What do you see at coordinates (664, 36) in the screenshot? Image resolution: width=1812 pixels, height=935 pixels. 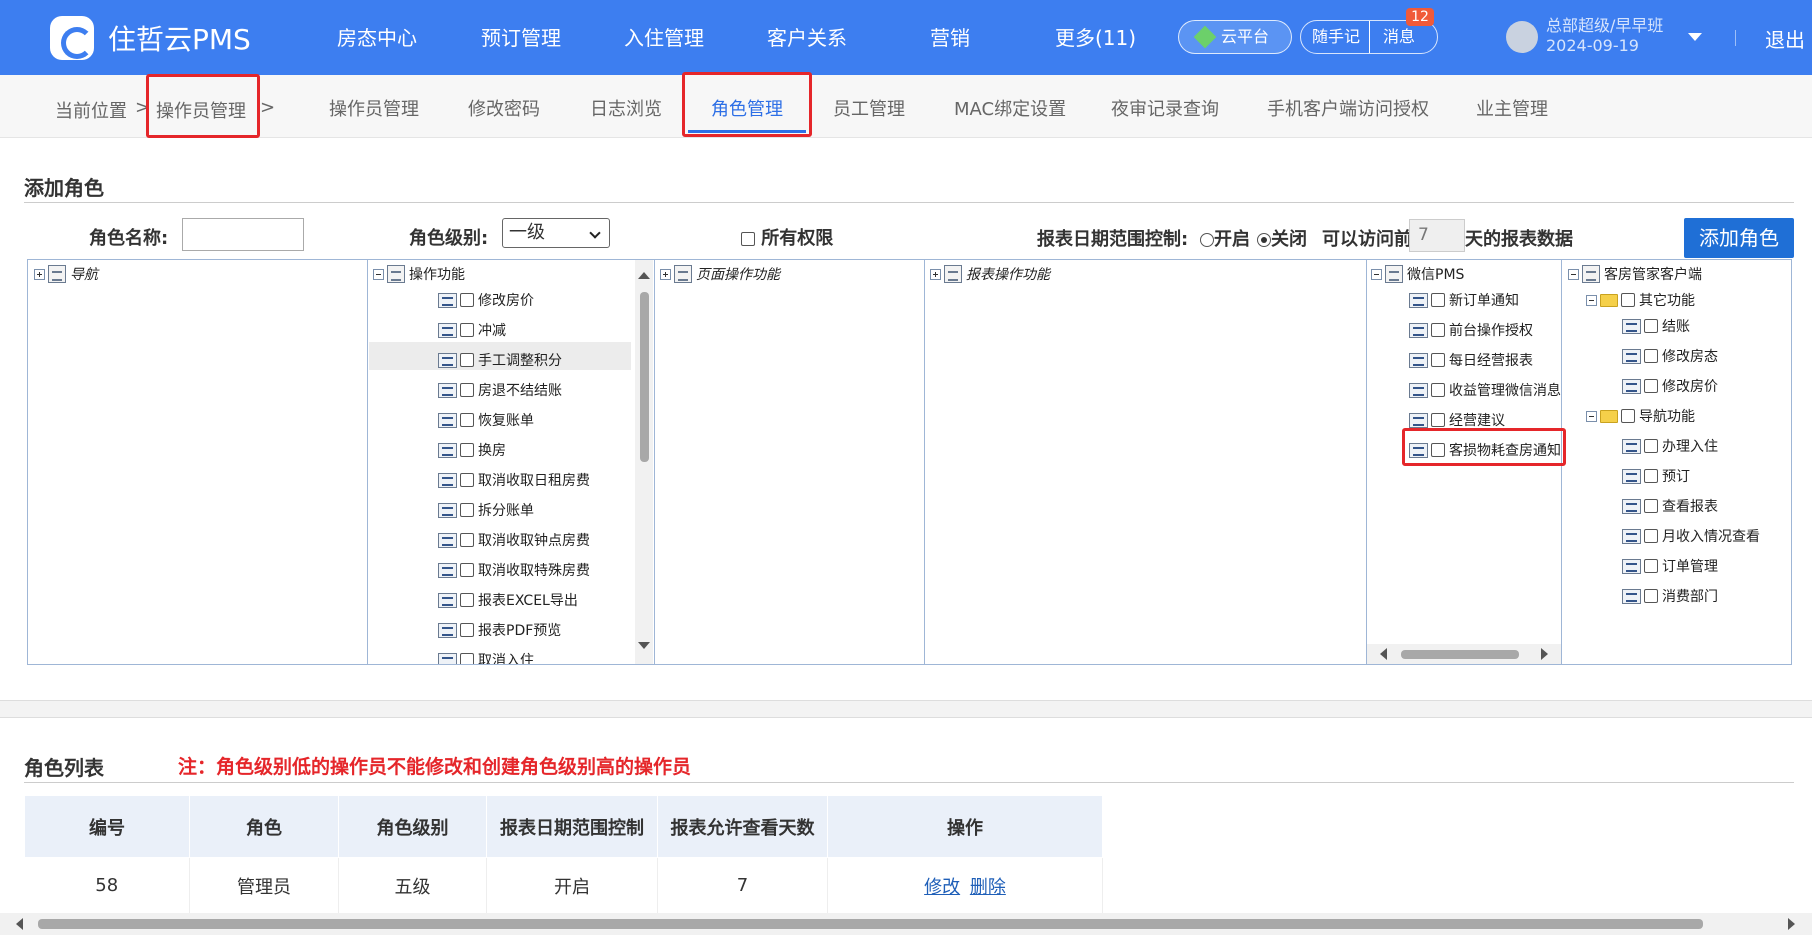 I see `nav-checkin: 入住管理` at bounding box center [664, 36].